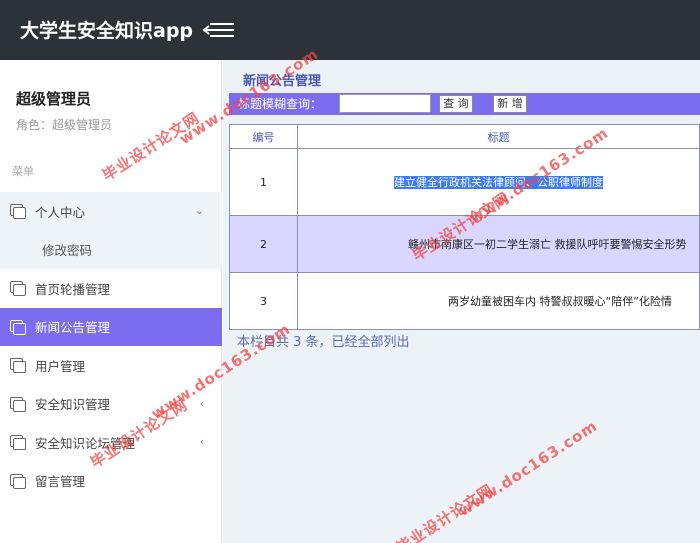 The image size is (700, 543). Describe the element at coordinates (60, 482) in the screenshot. I see `sidebar-item-label: 留言管理` at that location.